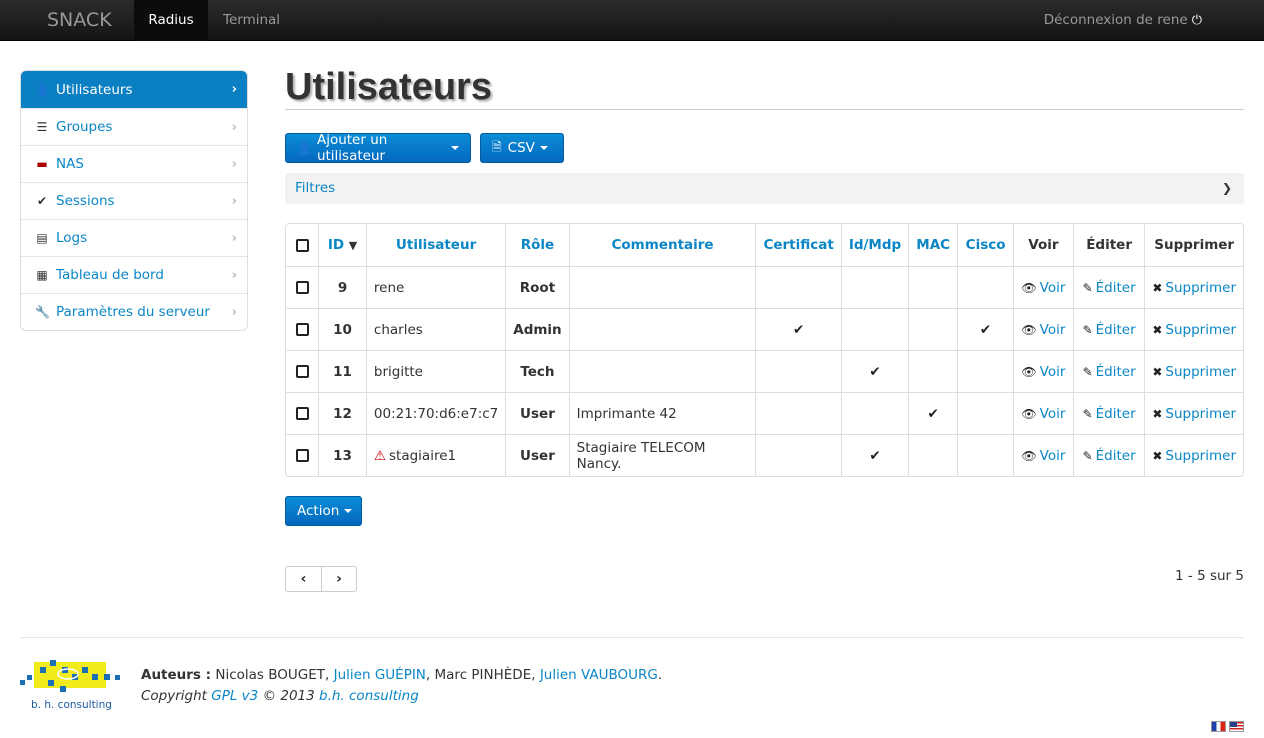  What do you see at coordinates (798, 413) in the screenshot?
I see `cell-cert` at bounding box center [798, 413].